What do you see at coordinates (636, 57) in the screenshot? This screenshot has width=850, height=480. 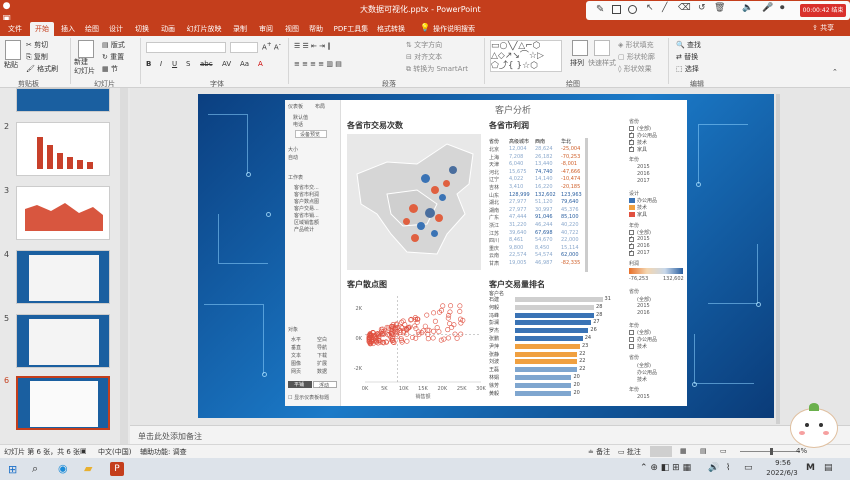 I see `shape-outline-button: ▢ 形状轮廓` at bounding box center [636, 57].